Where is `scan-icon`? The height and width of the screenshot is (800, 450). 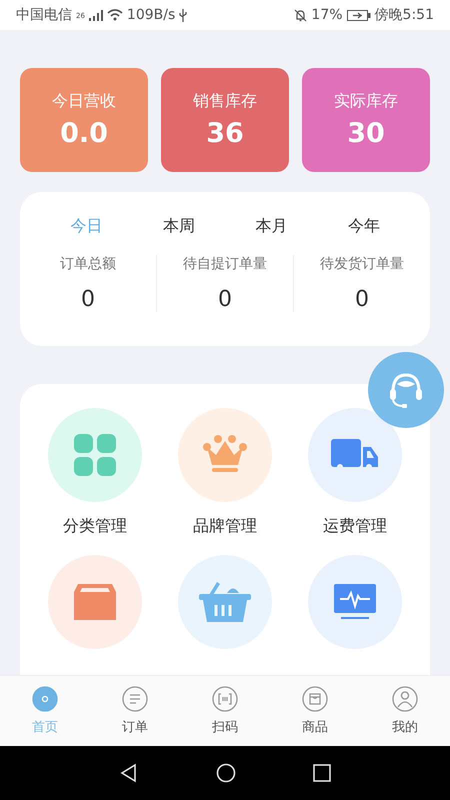
scan-icon is located at coordinates (225, 699).